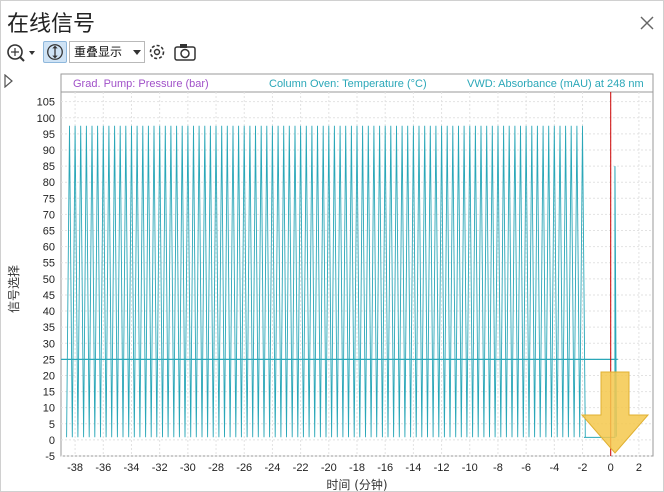 This screenshot has width=664, height=492. I want to click on y-tick-label: 20, so click(49, 376).